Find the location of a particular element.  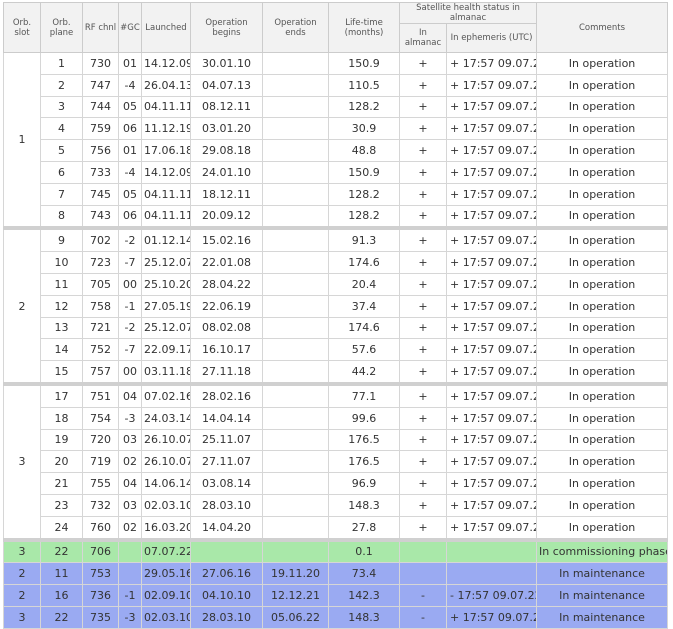

cell-orb-plane: 20 is located at coordinates (61, 462).